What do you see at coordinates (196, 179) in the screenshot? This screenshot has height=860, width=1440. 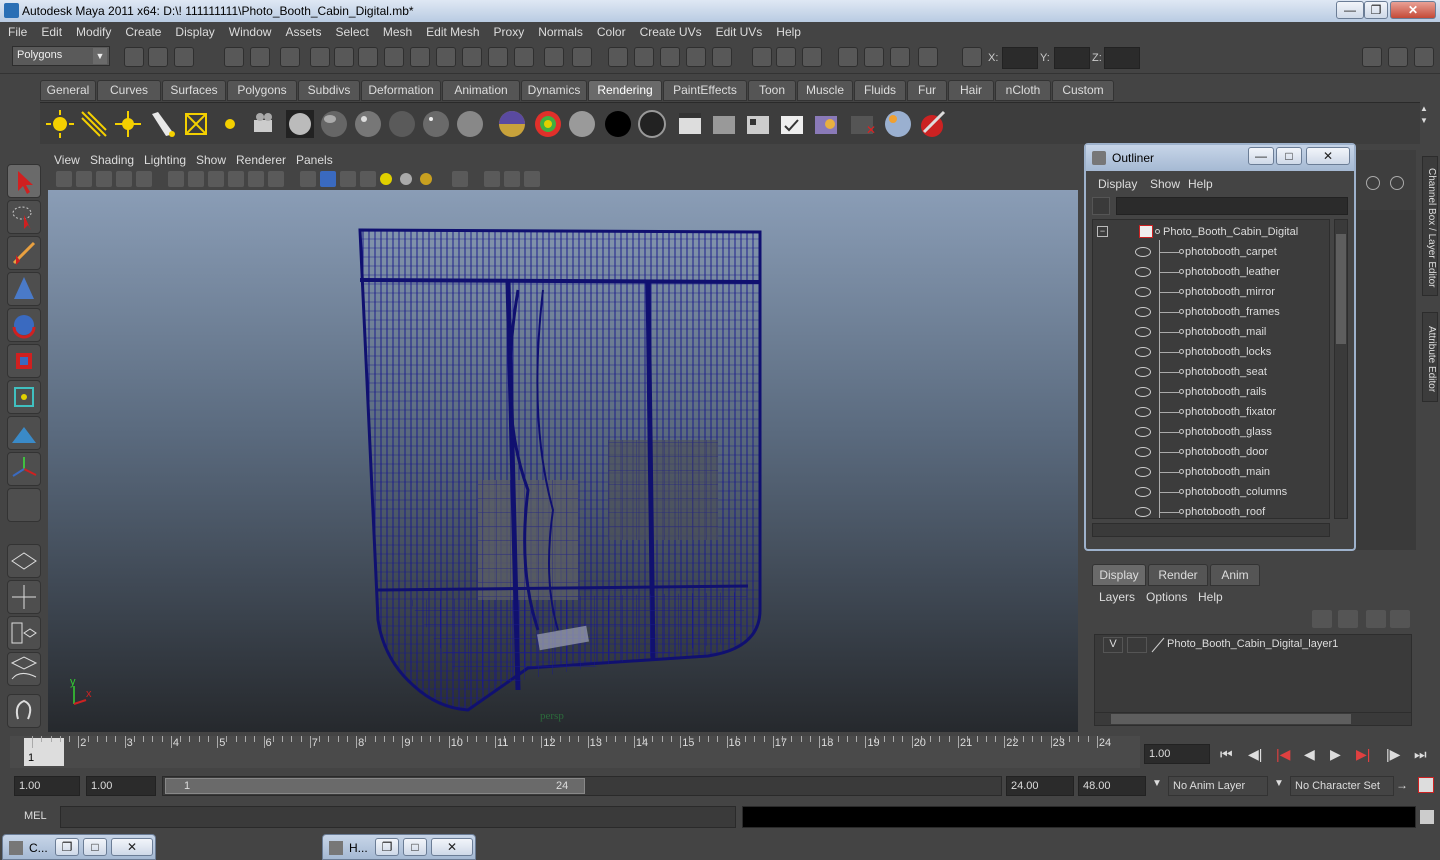 I see `film-gate-icon` at bounding box center [196, 179].